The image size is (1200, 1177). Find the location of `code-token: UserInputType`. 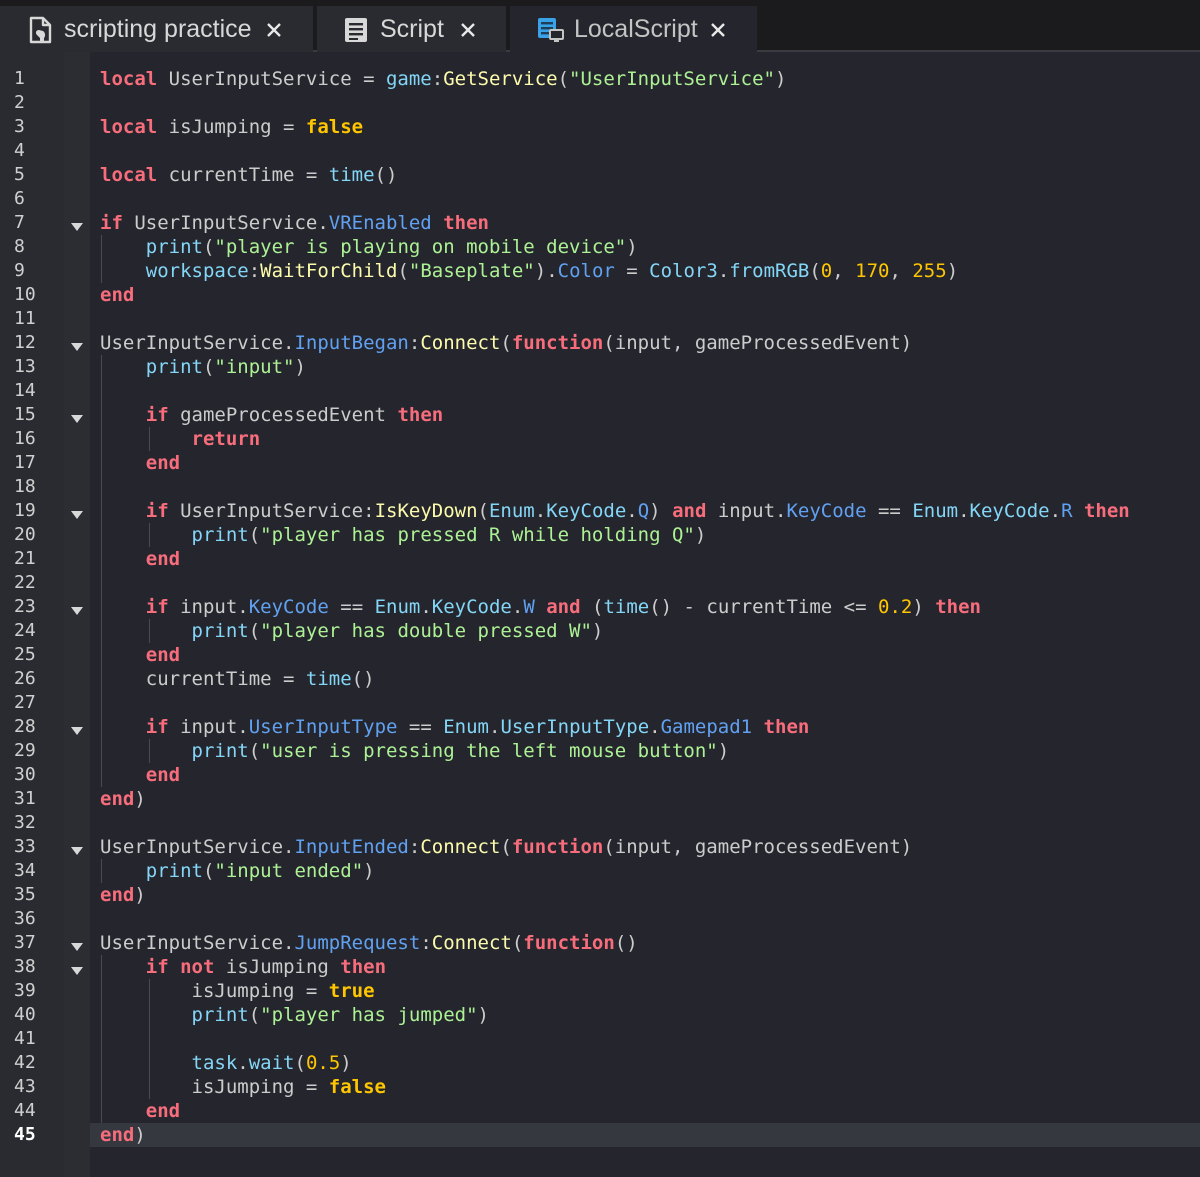

code-token: UserInputType is located at coordinates (323, 727).